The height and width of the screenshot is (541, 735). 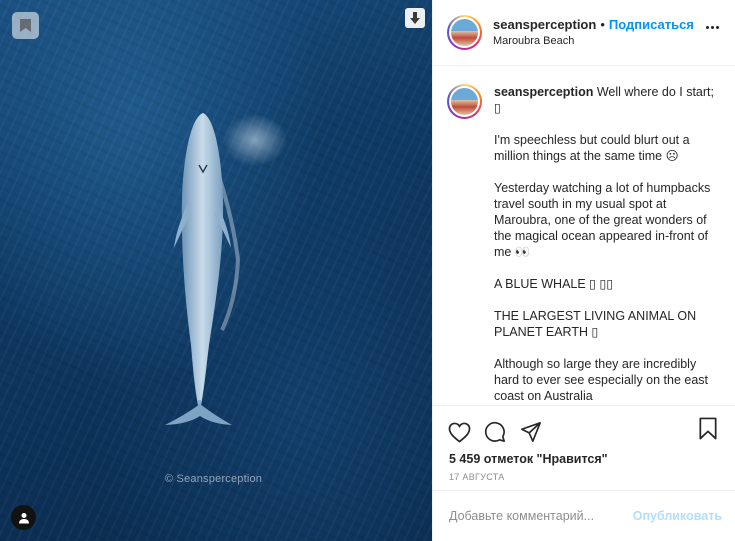 I want to click on publish-comment-button: Опубликовать, so click(x=677, y=516).